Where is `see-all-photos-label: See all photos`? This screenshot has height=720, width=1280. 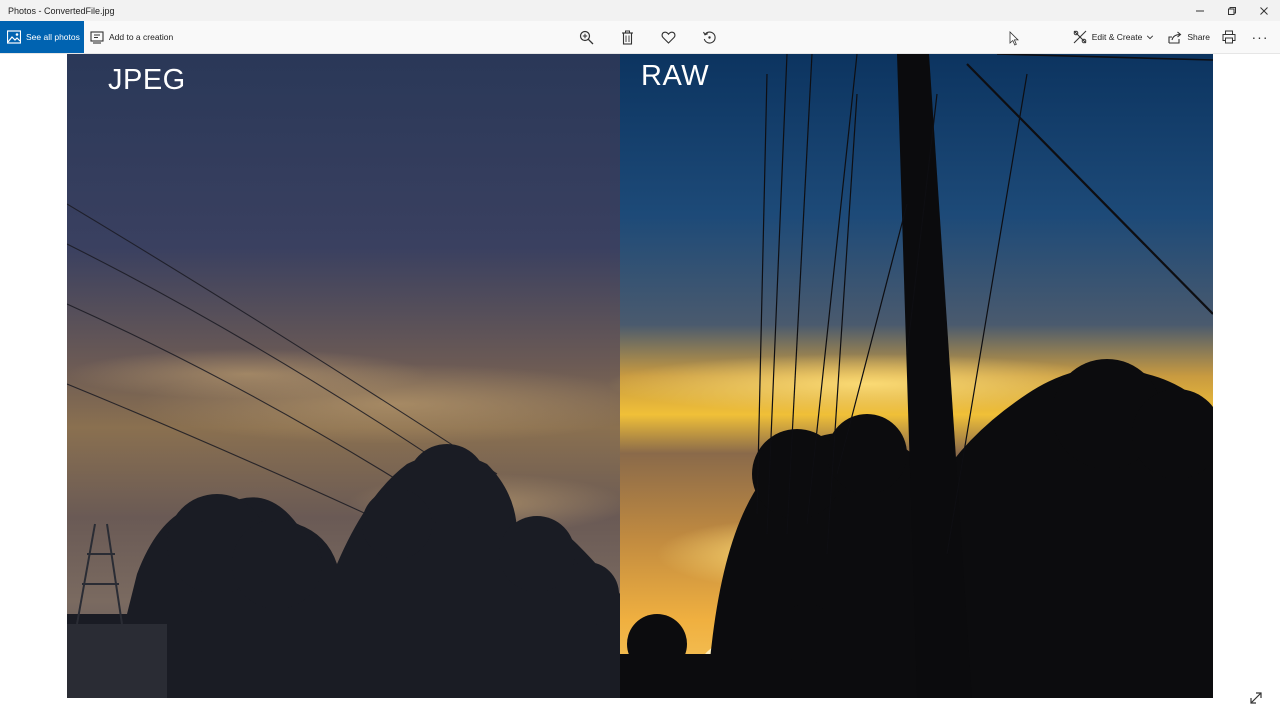 see-all-photos-label: See all photos is located at coordinates (53, 37).